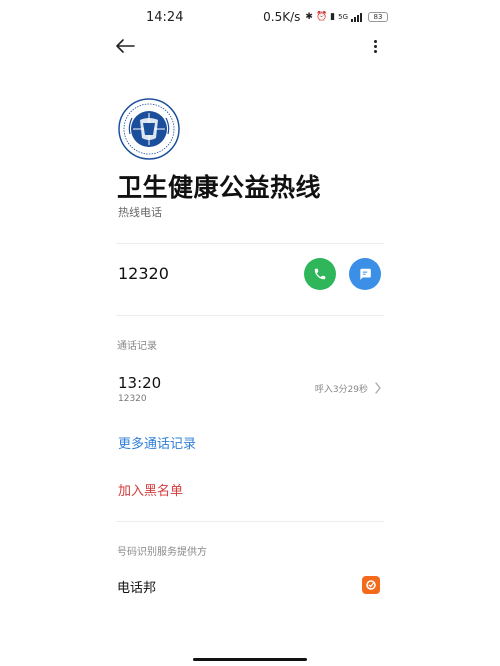 The image size is (500, 666). I want to click on status-icons: 0.5K/s ✱ ⏰ ▮ 5G 83, so click(325, 17).